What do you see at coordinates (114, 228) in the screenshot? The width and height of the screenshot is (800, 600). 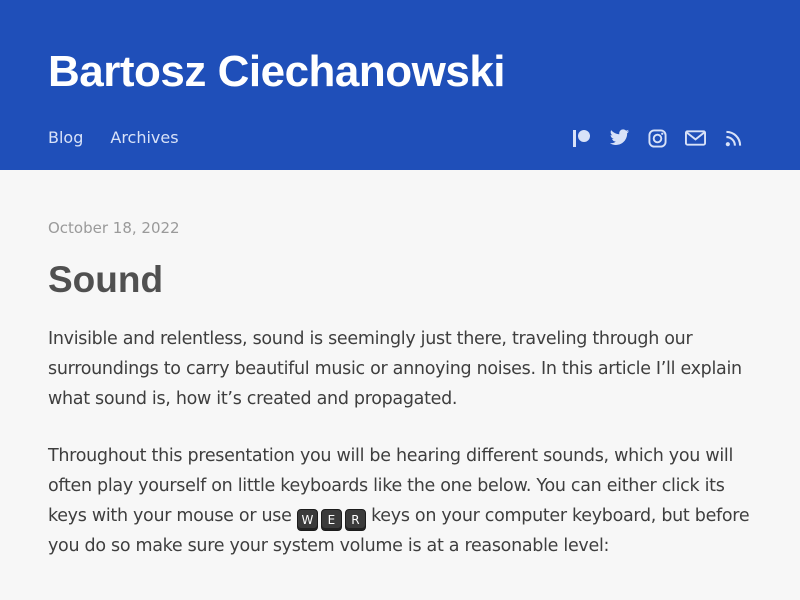 I see `post-date: October 18, 2022` at bounding box center [114, 228].